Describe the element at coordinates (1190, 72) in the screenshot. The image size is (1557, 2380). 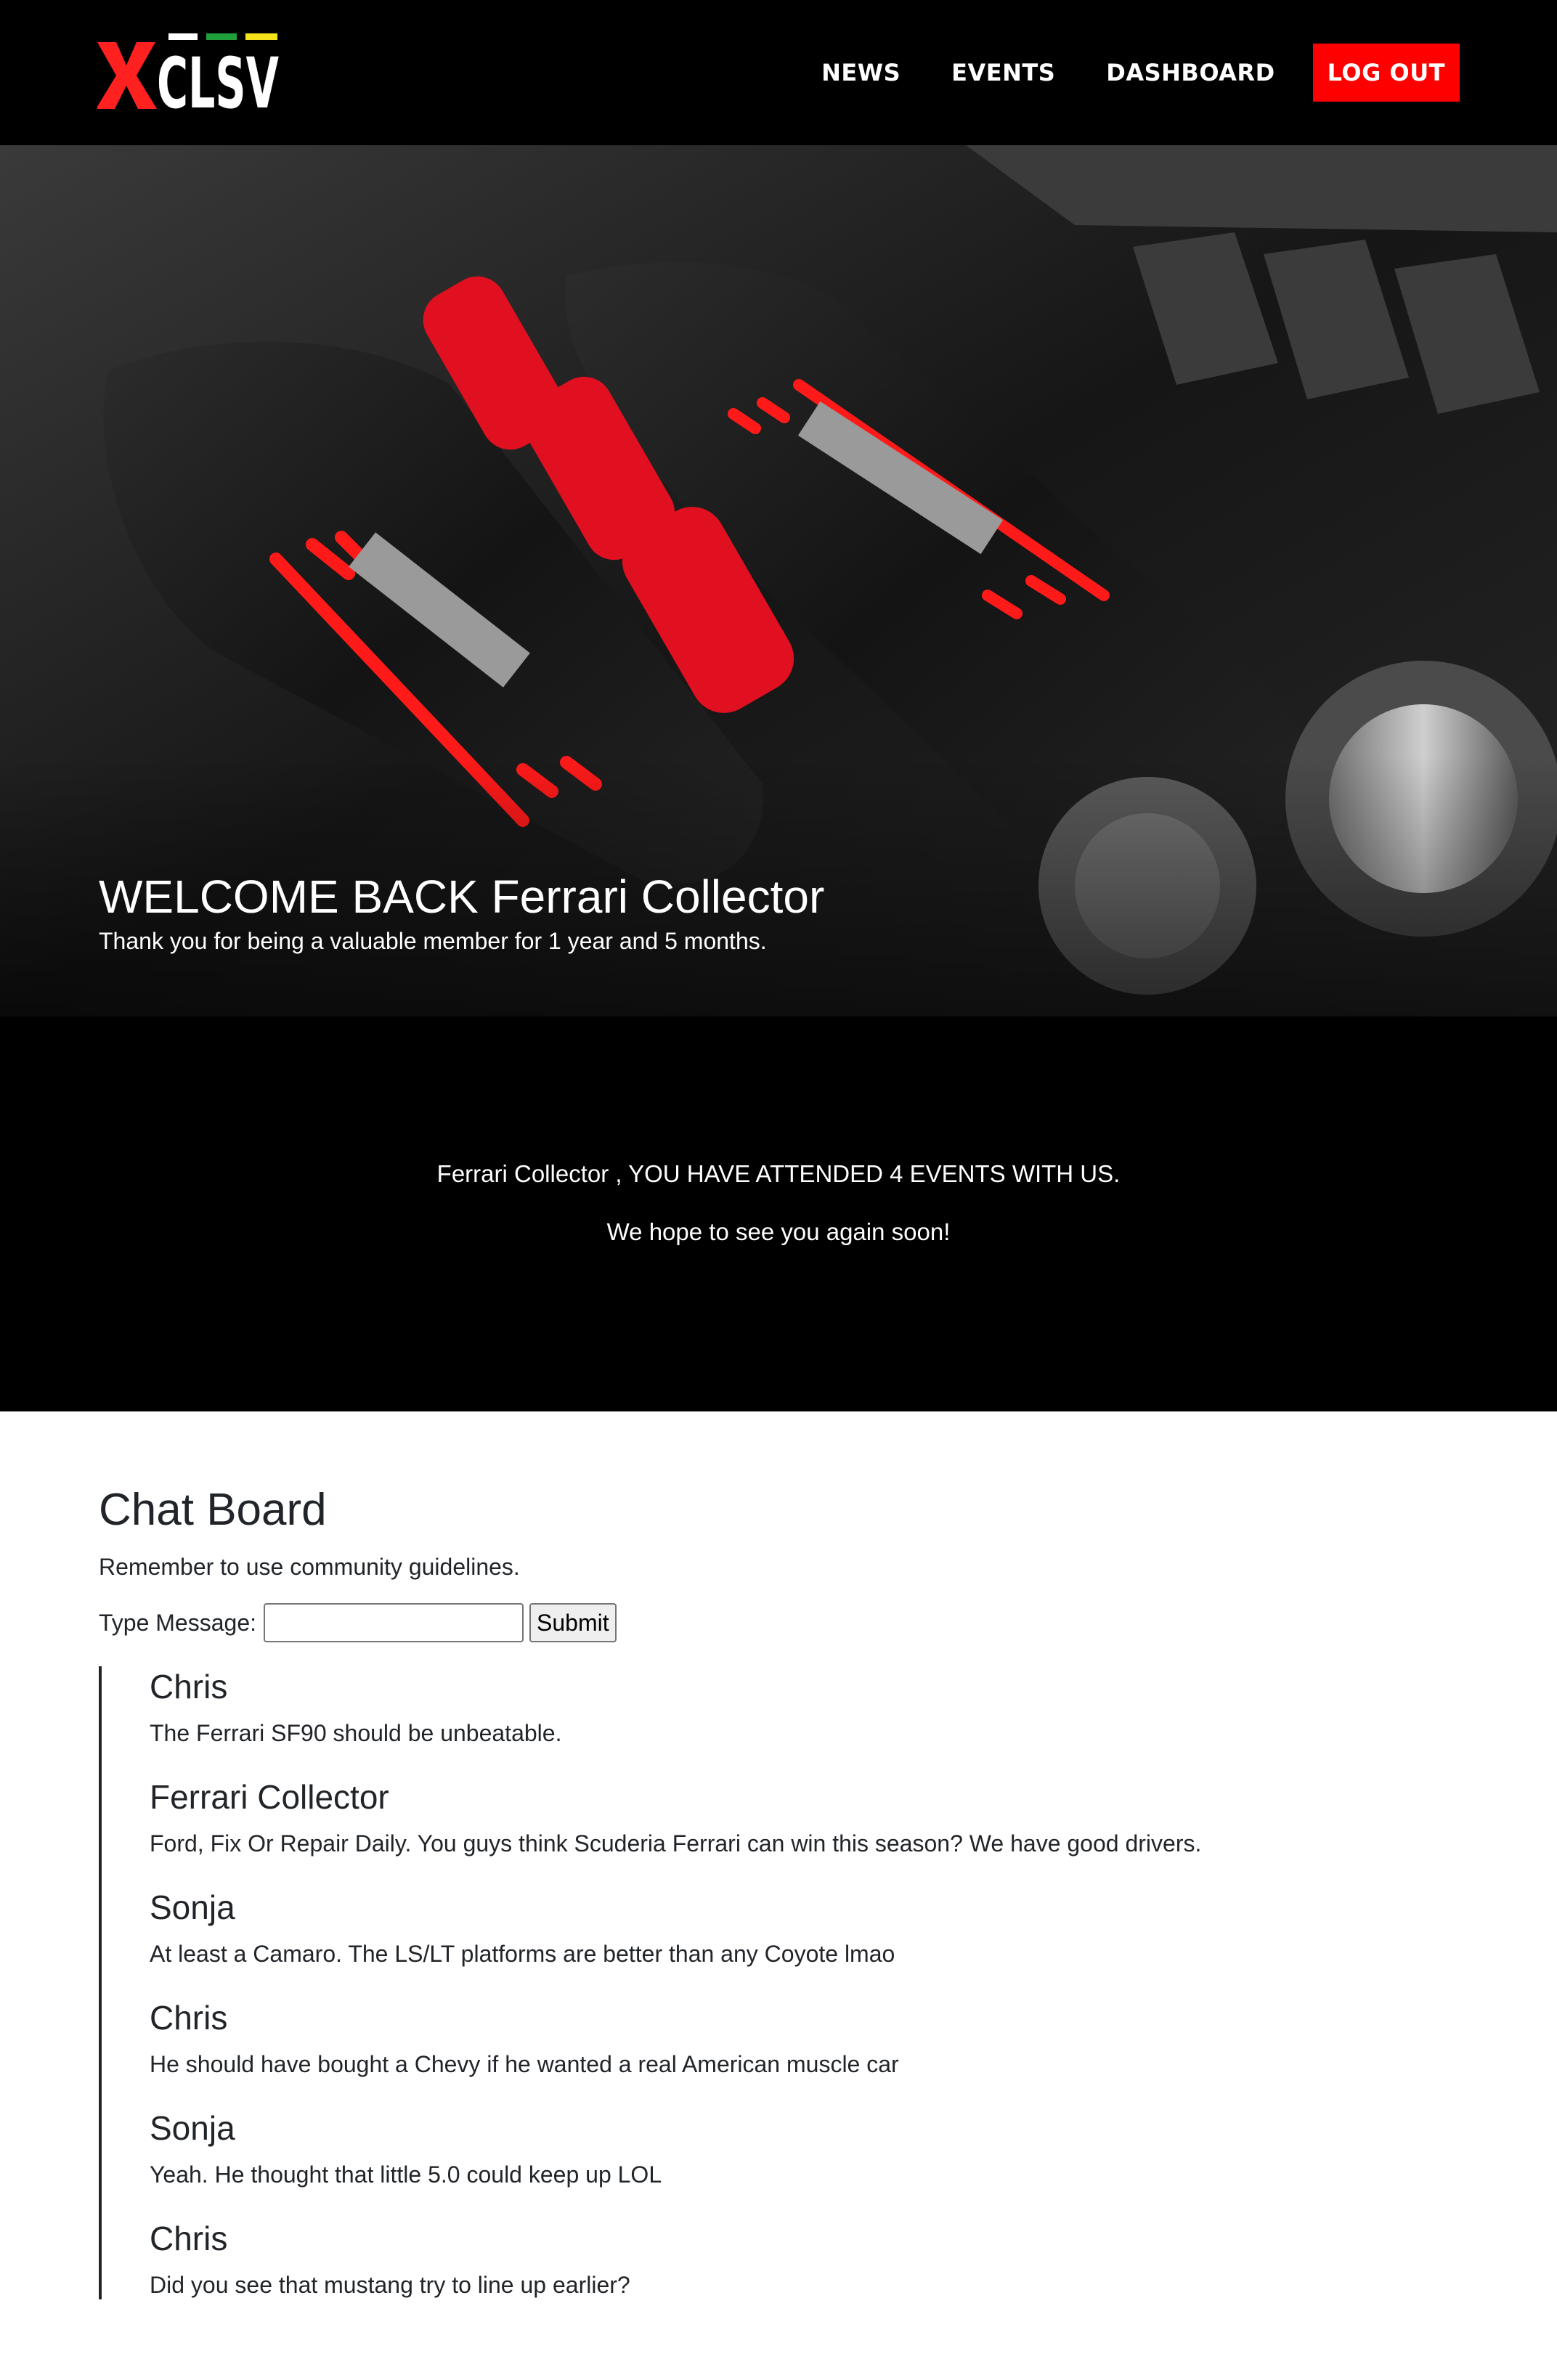
I see `nav-dashboard-link: DASHBOARD` at that location.